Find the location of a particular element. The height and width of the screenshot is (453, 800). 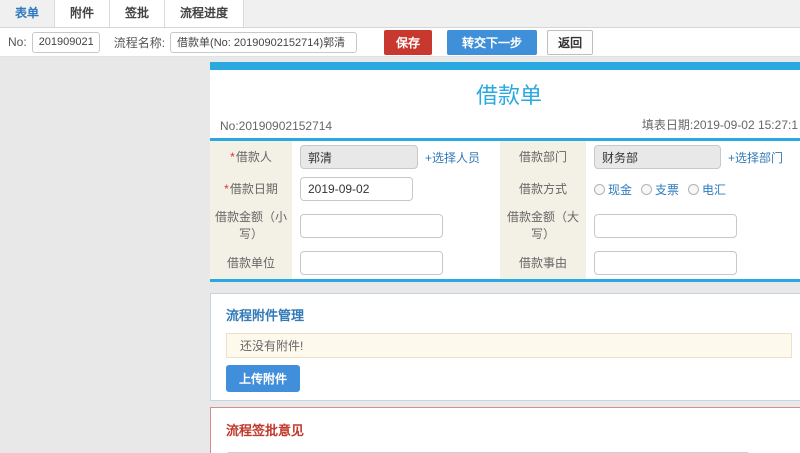

amount-big-input is located at coordinates (665, 226).